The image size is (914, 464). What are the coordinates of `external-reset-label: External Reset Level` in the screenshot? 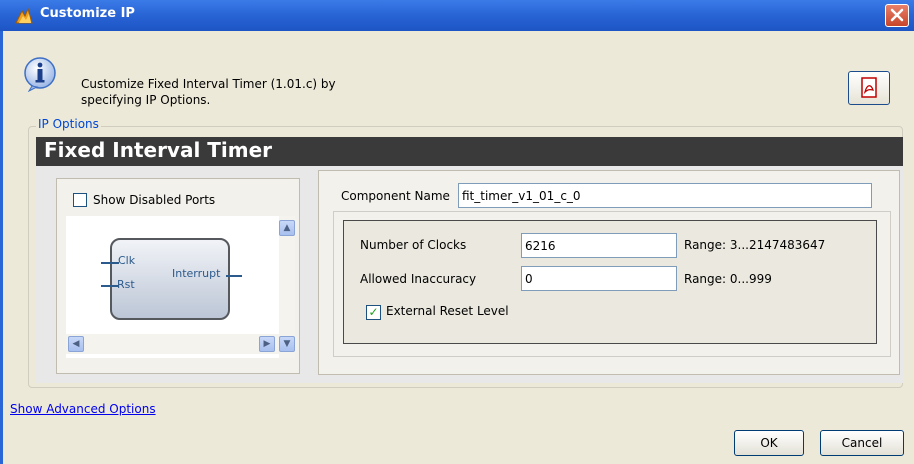 It's located at (447, 311).